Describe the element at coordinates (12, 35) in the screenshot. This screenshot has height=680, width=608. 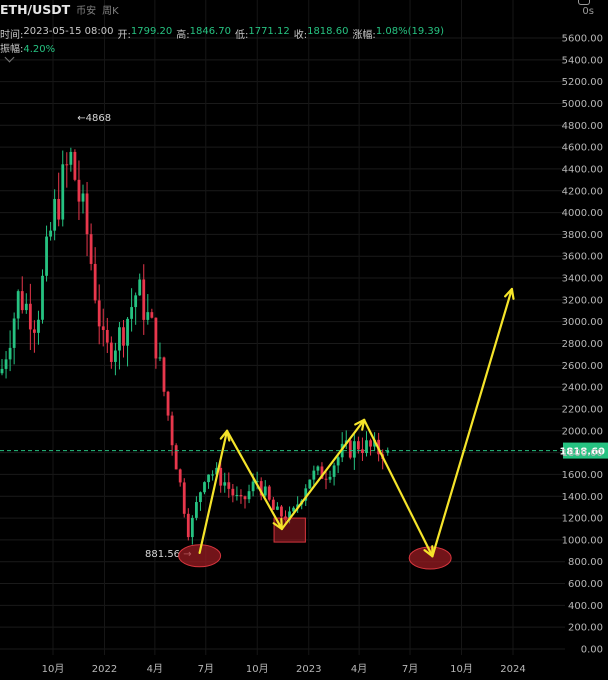
I see `time-label: 时间:` at that location.